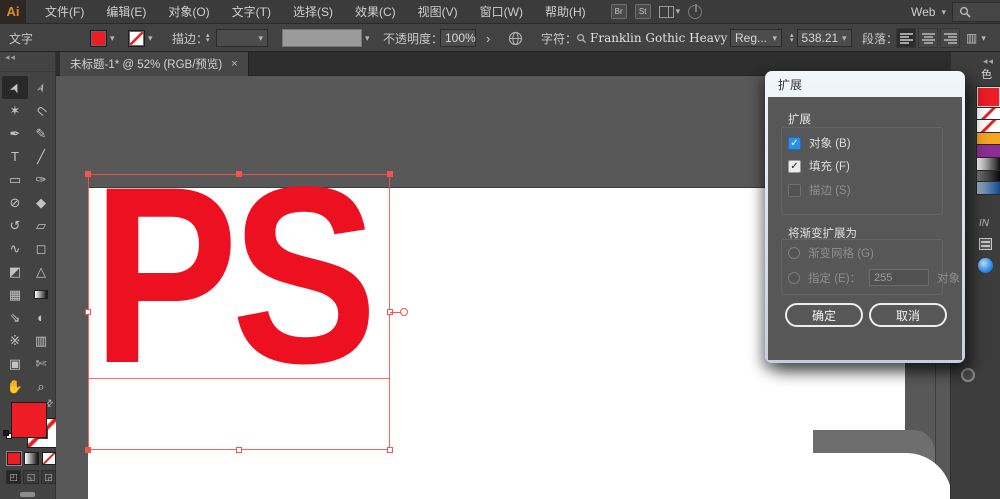 The image size is (1000, 499). Describe the element at coordinates (251, 12) in the screenshot. I see `menu-item: 文字(T)` at that location.